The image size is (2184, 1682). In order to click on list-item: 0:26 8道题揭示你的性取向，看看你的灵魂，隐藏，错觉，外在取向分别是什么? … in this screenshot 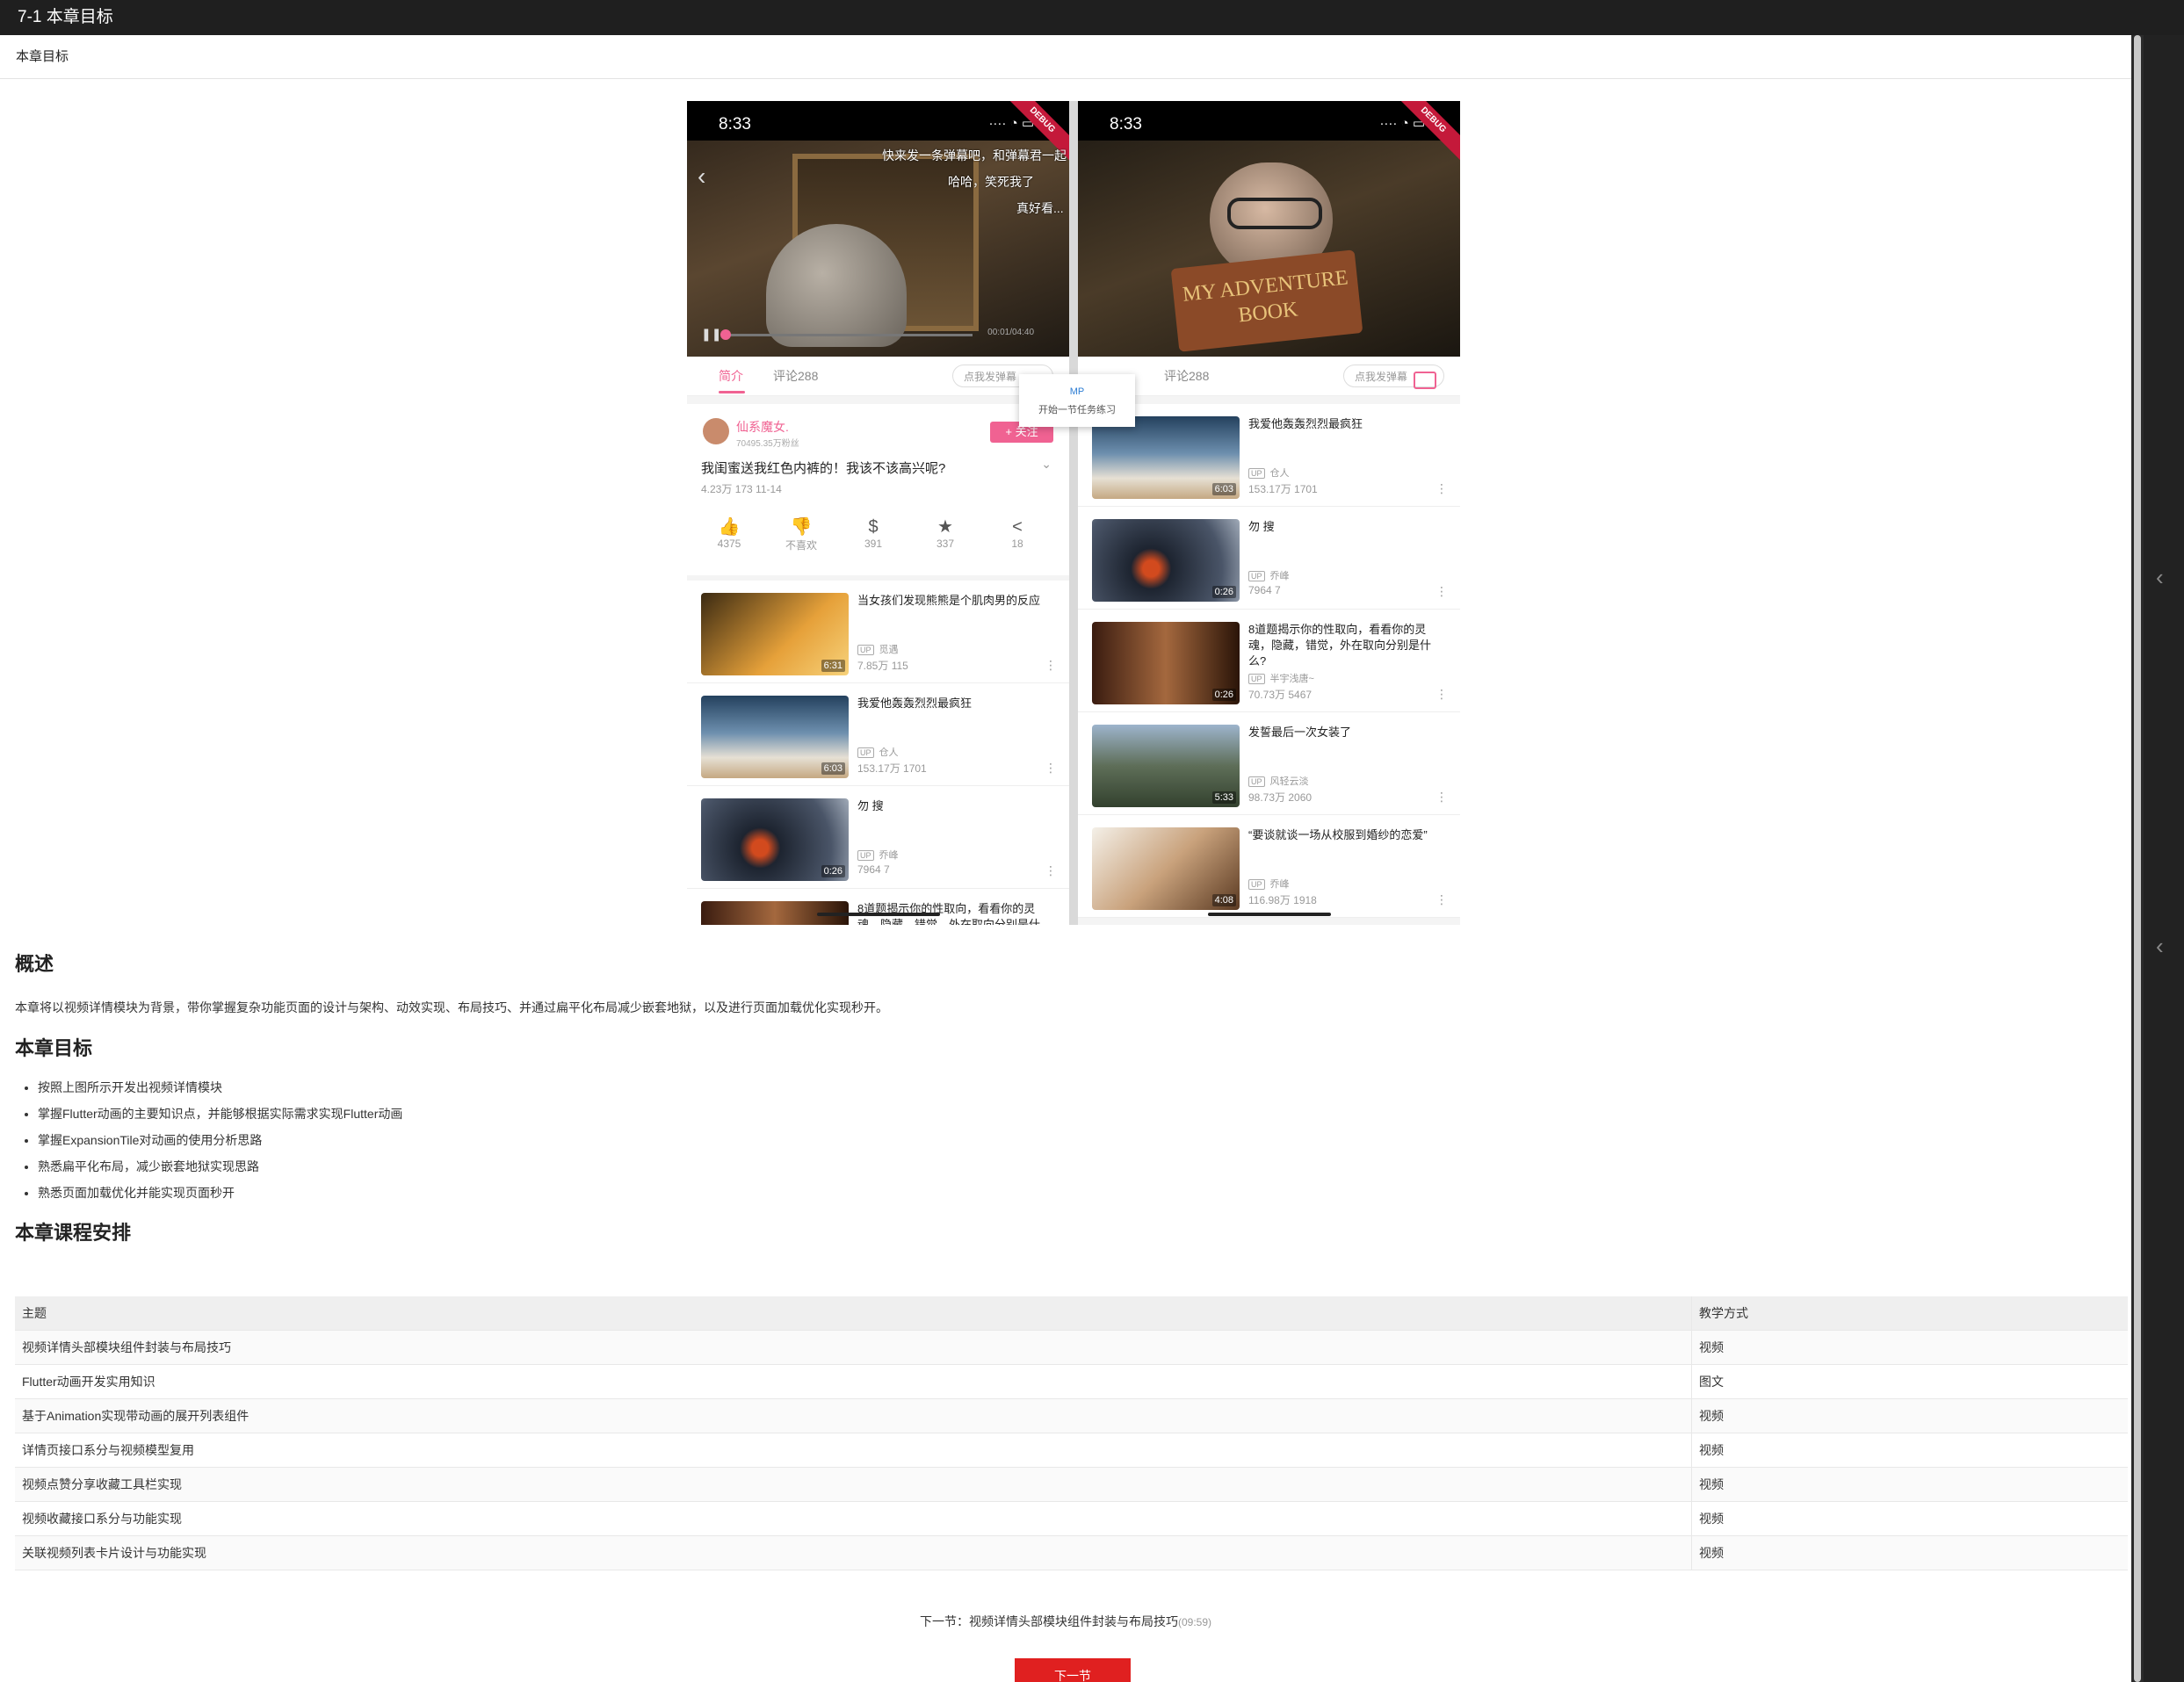, I will do `click(1269, 661)`.